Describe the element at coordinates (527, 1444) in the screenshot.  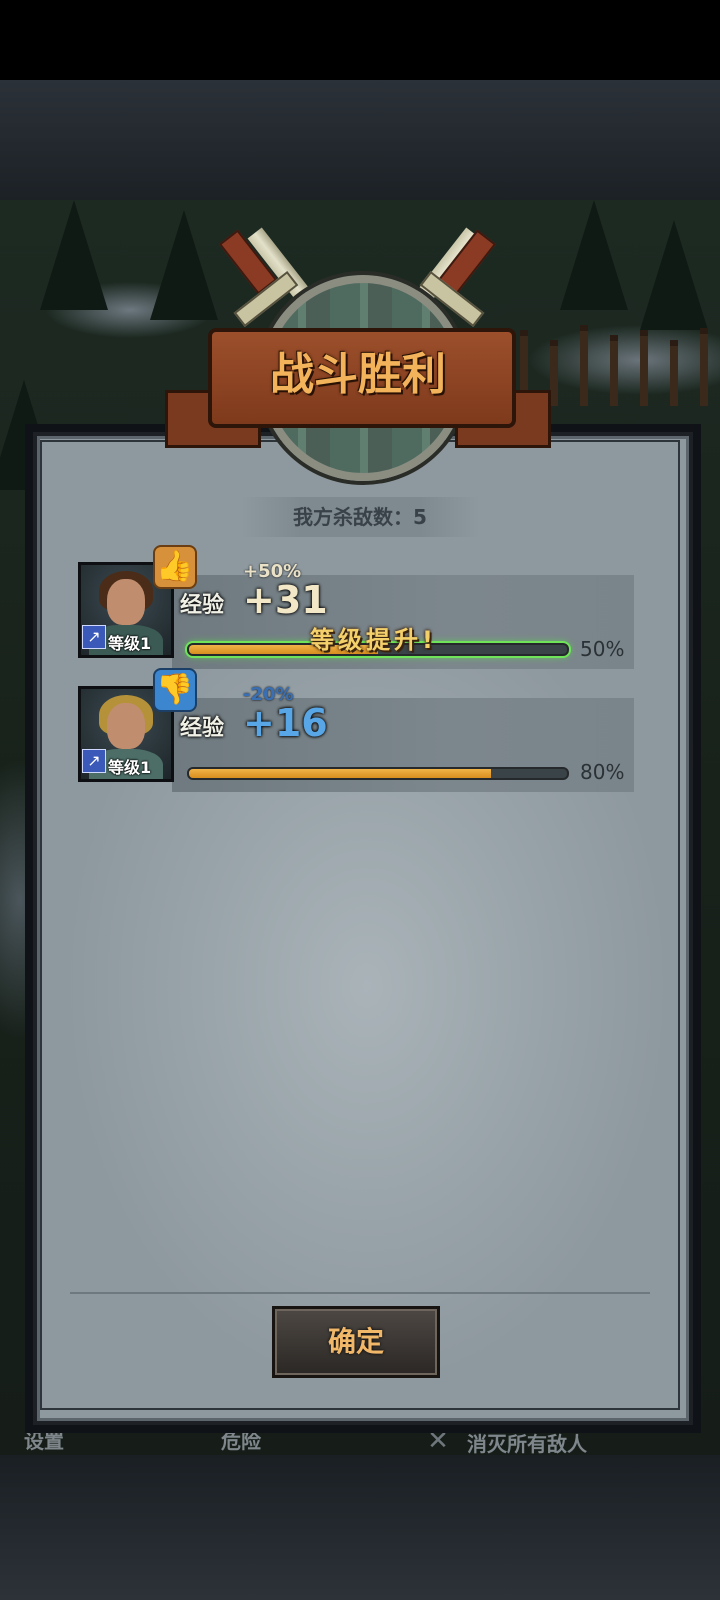
I see `objective-text: 消灭所有敌人` at that location.